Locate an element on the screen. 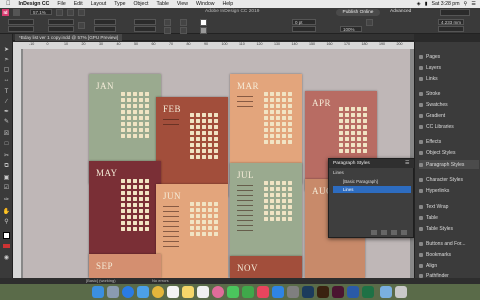 The width and height of the screenshot is (480, 300). arrange-documents-button is located at coordinates (81, 12).